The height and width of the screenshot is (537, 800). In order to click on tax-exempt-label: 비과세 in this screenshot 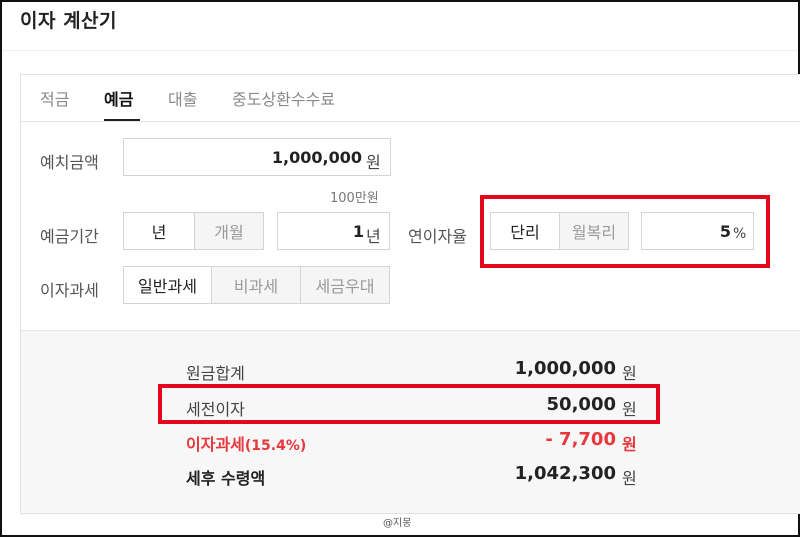, I will do `click(256, 286)`.